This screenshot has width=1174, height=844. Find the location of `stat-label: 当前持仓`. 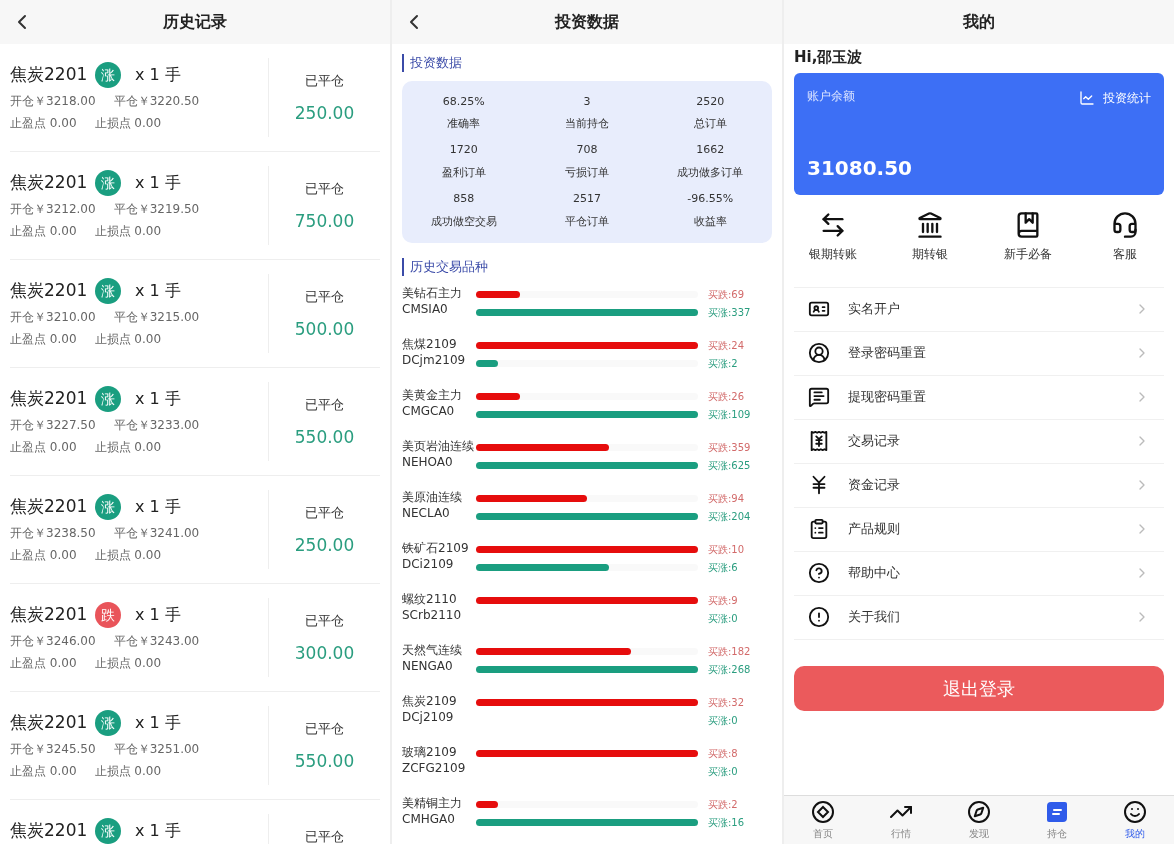

stat-label: 当前持仓 is located at coordinates (587, 124).